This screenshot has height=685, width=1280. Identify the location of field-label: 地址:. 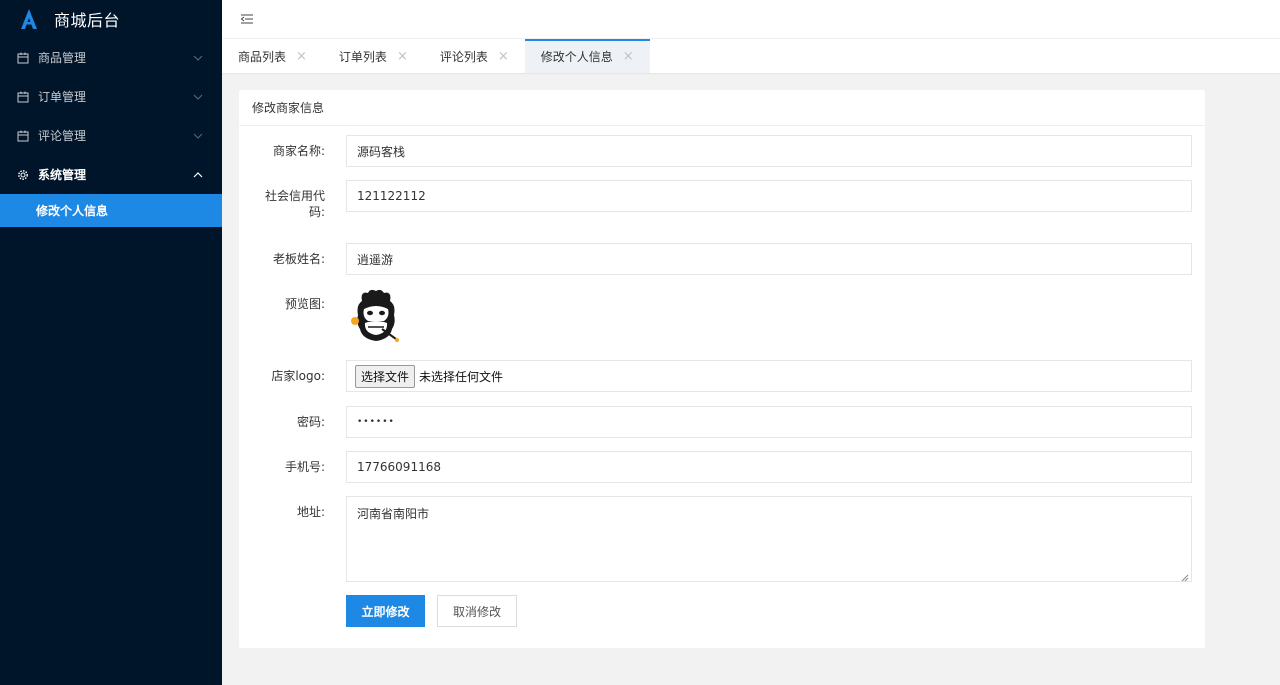
(310, 512).